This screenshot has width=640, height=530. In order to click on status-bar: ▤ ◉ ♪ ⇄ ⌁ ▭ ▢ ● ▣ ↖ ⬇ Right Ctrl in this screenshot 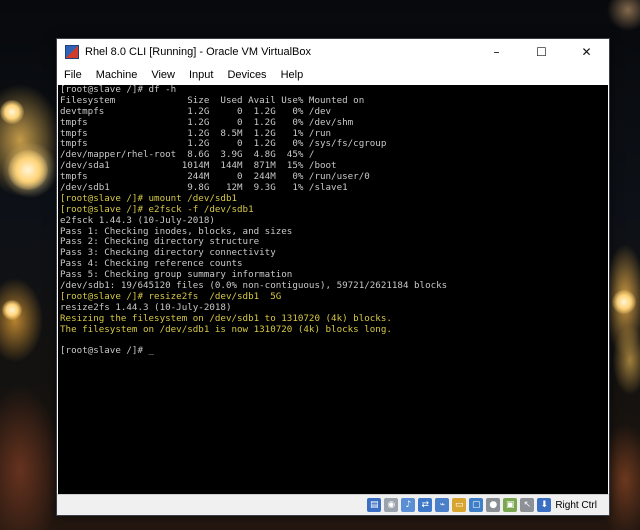, I will do `click(333, 504)`.